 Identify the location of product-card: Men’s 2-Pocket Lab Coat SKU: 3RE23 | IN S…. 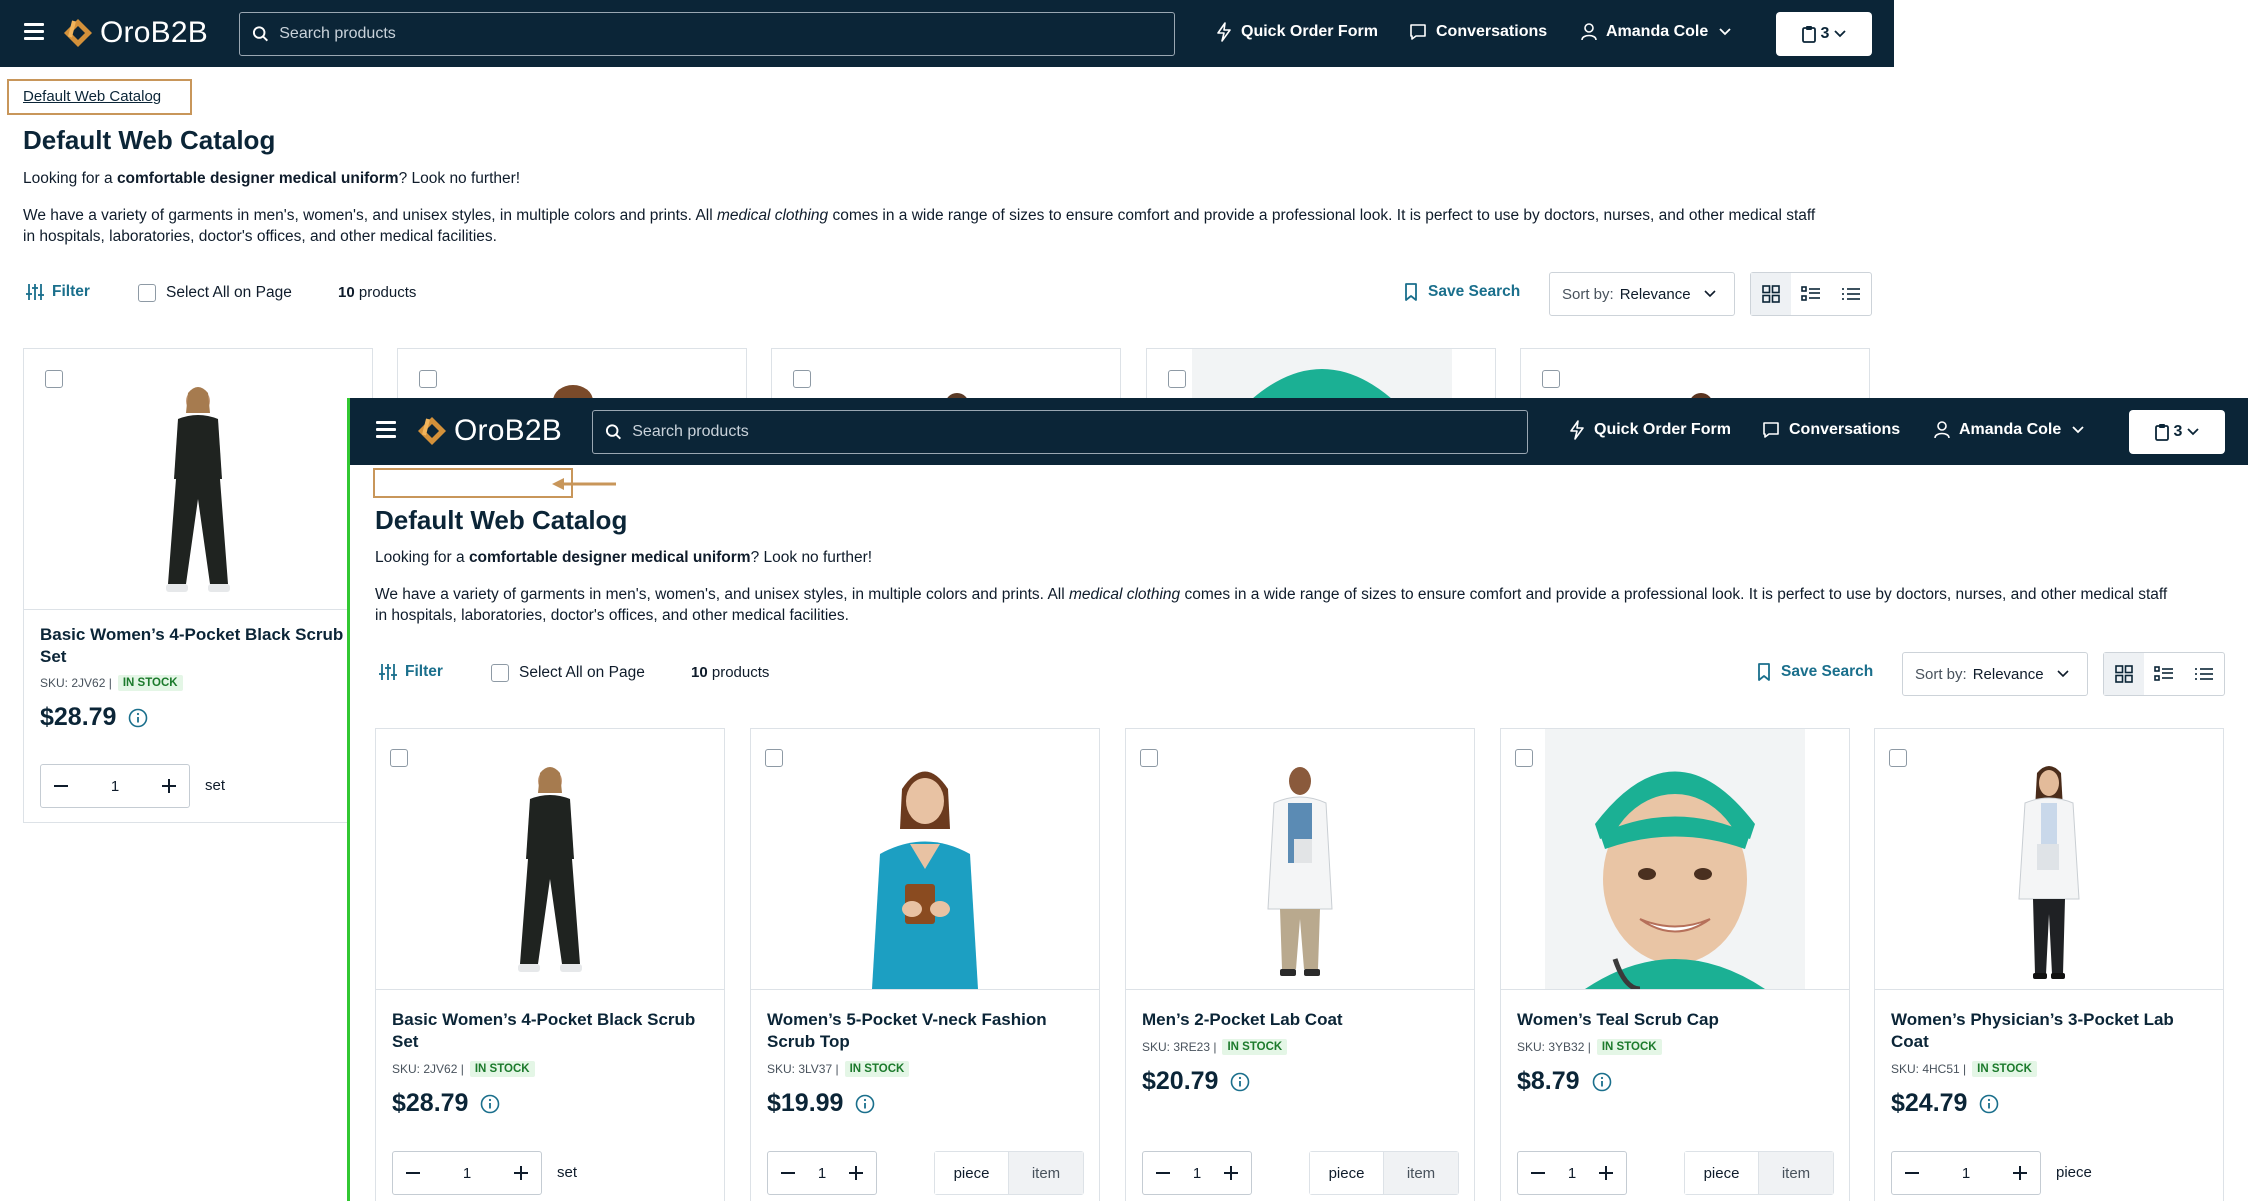
(1300, 964).